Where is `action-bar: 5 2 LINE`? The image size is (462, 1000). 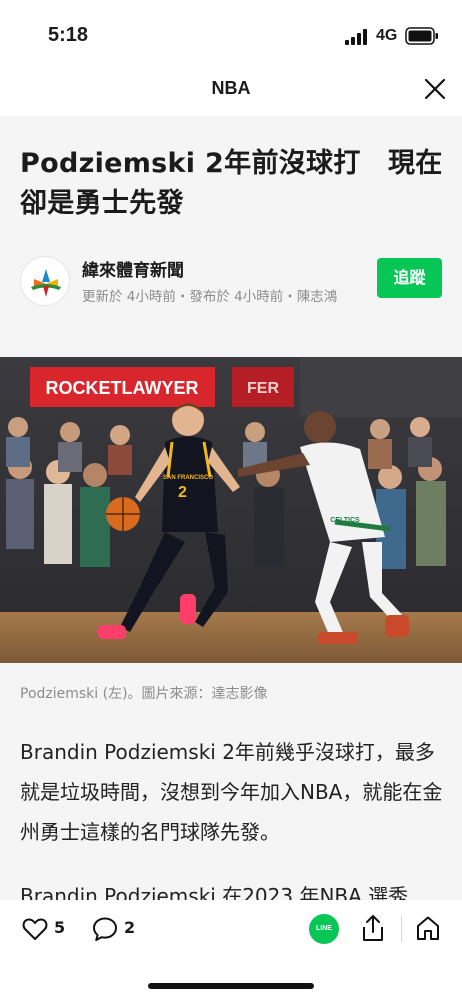 action-bar: 5 2 LINE is located at coordinates (231, 950).